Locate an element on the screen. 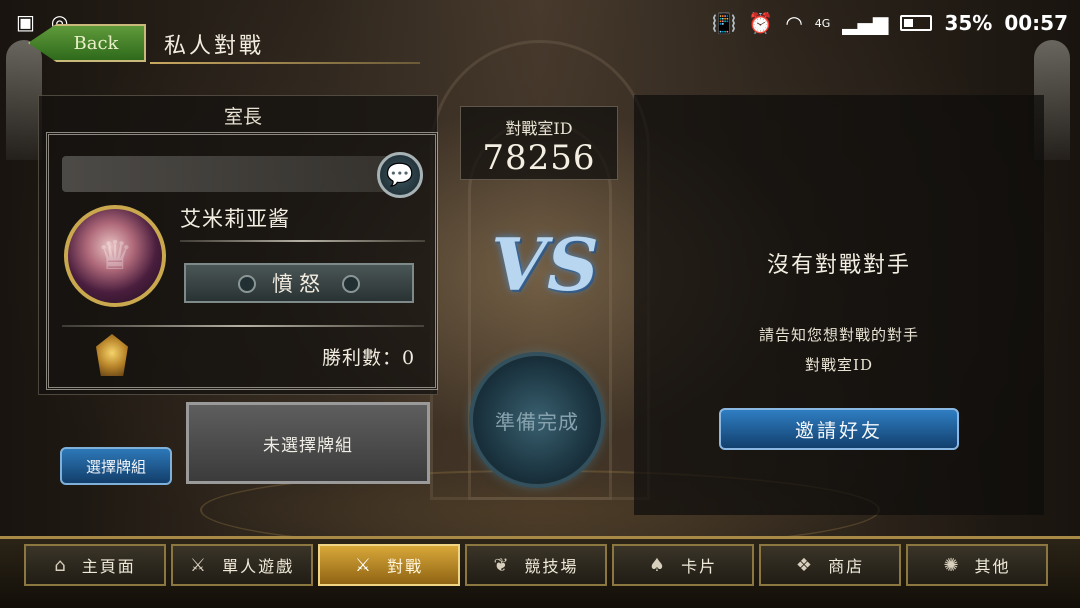  deck-slot: 未選擇牌組 is located at coordinates (308, 443).